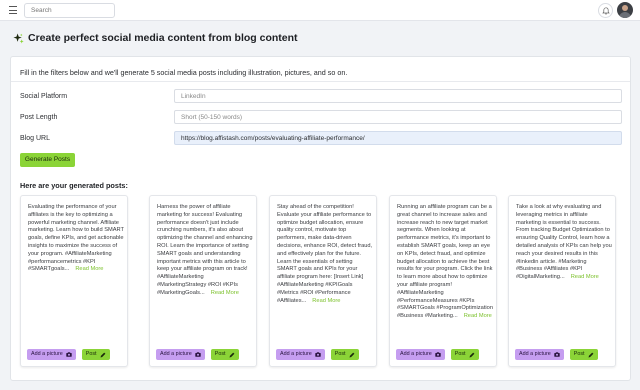 The width and height of the screenshot is (640, 390). Describe the element at coordinates (39, 117) in the screenshot. I see `length-label: Post Length` at that location.